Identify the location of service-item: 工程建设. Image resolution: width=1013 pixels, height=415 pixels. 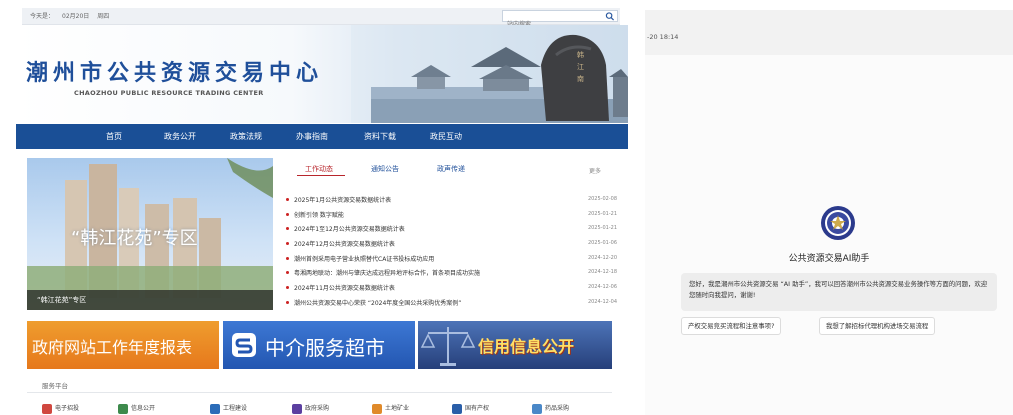
(228, 409).